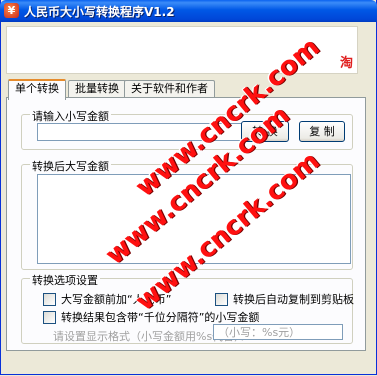  I want to click on options-group-label: 转换选项设置, so click(65, 280).